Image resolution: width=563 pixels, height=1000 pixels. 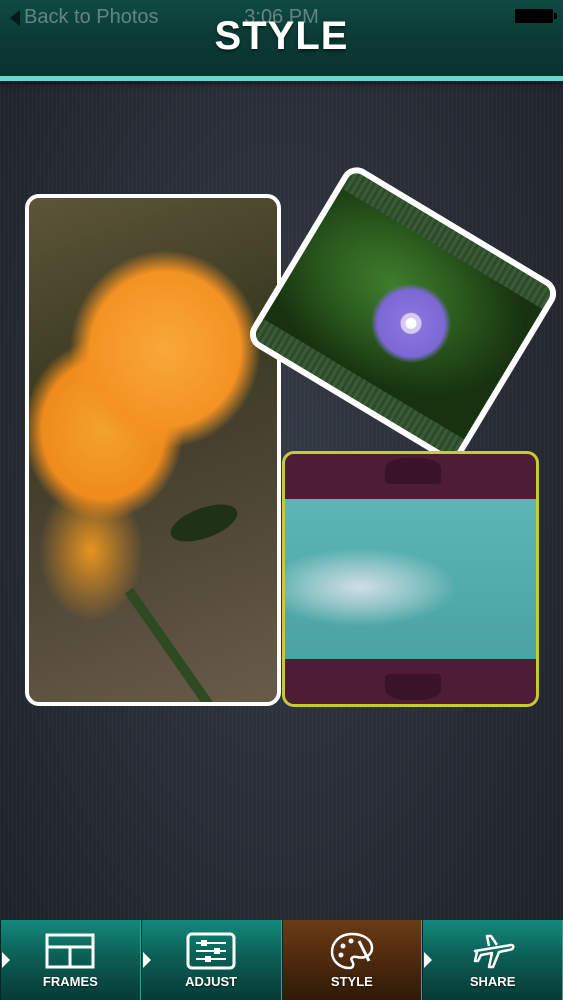 What do you see at coordinates (351, 981) in the screenshot?
I see `tab-style-label: STYLE` at bounding box center [351, 981].